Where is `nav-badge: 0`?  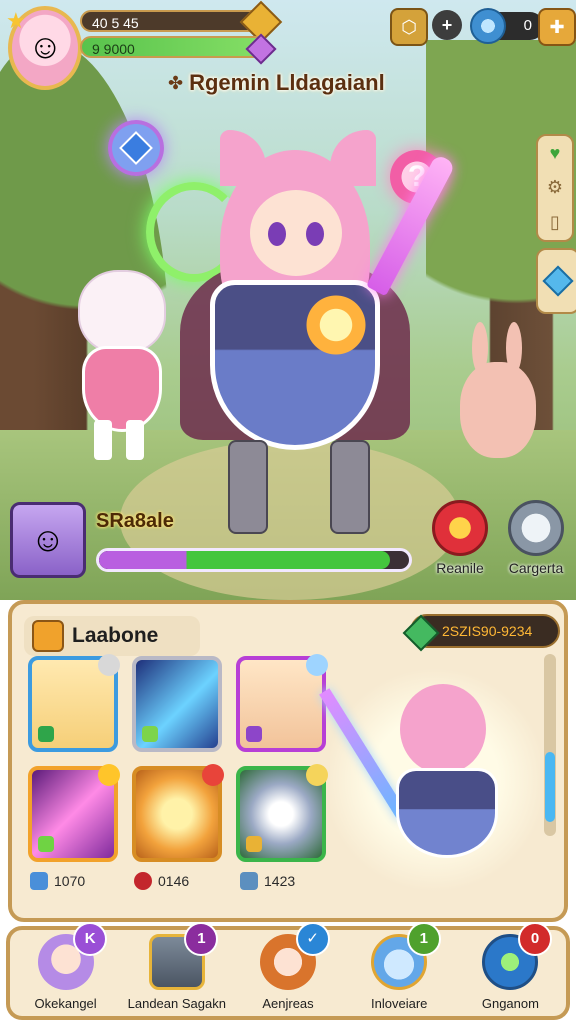
nav-badge: 0 is located at coordinates (535, 939).